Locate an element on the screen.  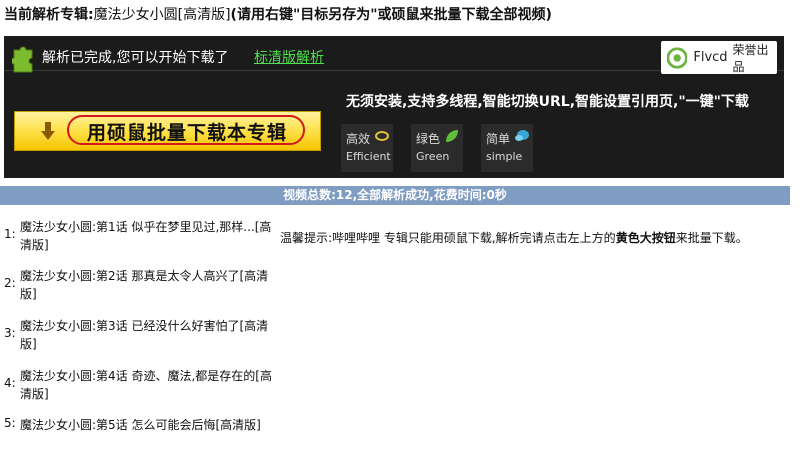
tip-prefix: 温馨提示:哔哩哔哩 专辑只能用硕鼠下载,解析完请点击左上方的 is located at coordinates (448, 238).